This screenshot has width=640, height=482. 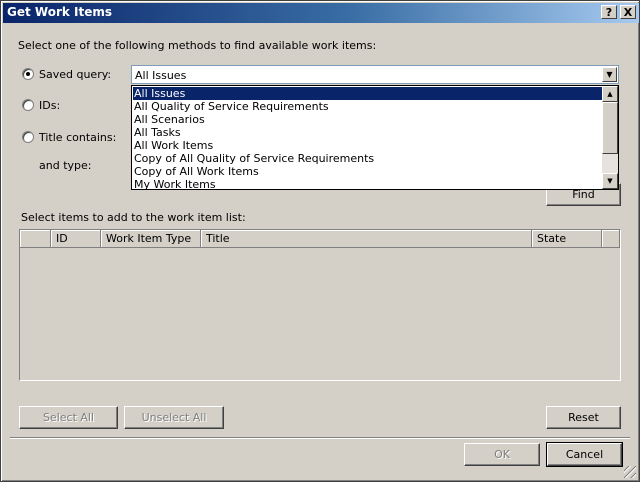 I want to click on resize-grip-icon, so click(x=630, y=472).